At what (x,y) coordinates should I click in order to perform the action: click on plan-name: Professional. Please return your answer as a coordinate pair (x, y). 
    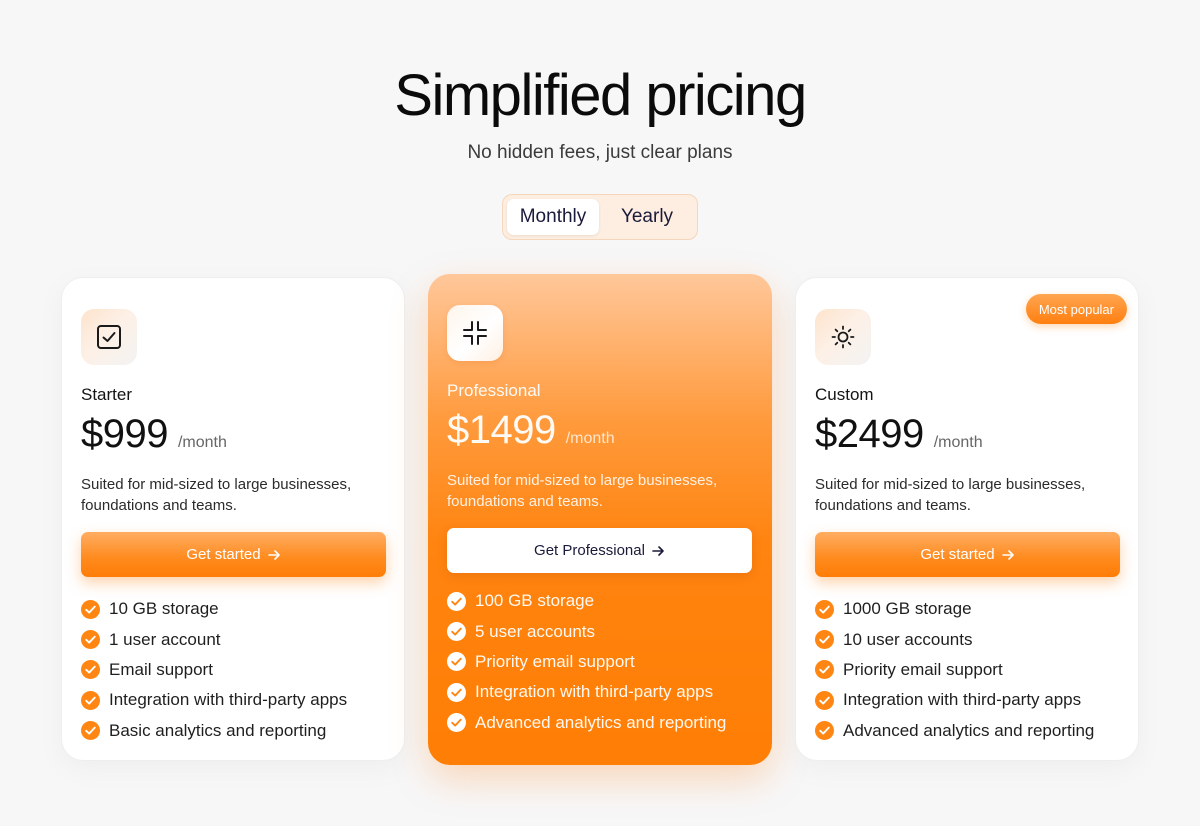
    Looking at the image, I should click on (494, 390).